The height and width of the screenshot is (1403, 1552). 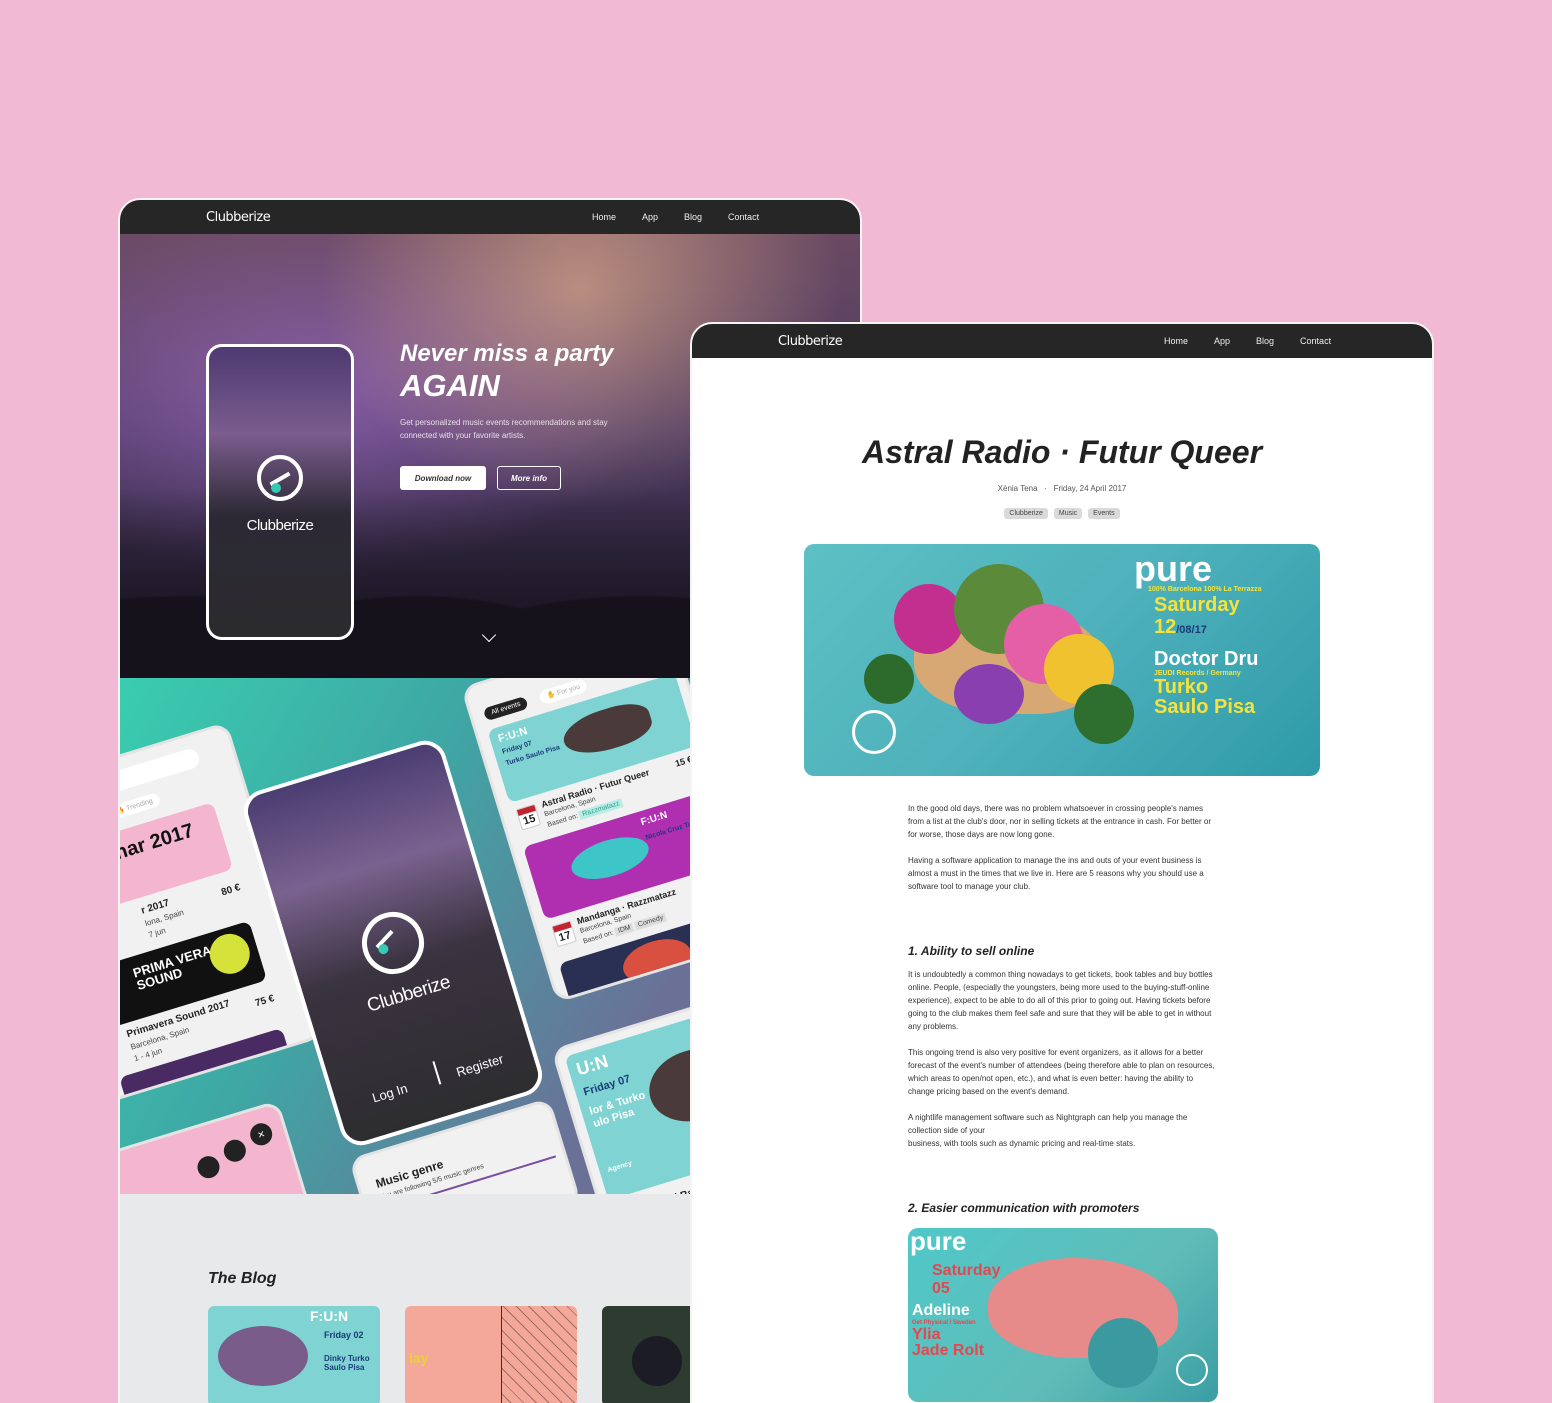 What do you see at coordinates (941, 1288) in the screenshot?
I see `poster-date: 05` at bounding box center [941, 1288].